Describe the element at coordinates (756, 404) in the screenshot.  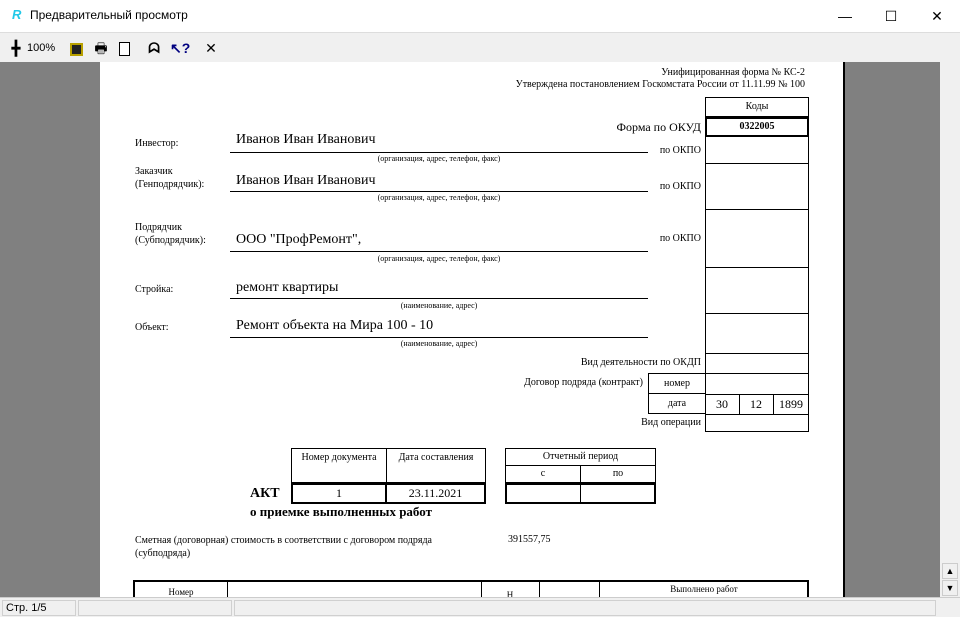
I see `contract-month: 12` at that location.